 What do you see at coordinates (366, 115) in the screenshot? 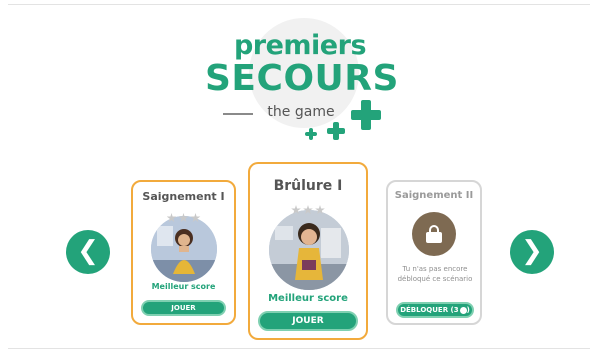
I see `cross-large-icon` at bounding box center [366, 115].